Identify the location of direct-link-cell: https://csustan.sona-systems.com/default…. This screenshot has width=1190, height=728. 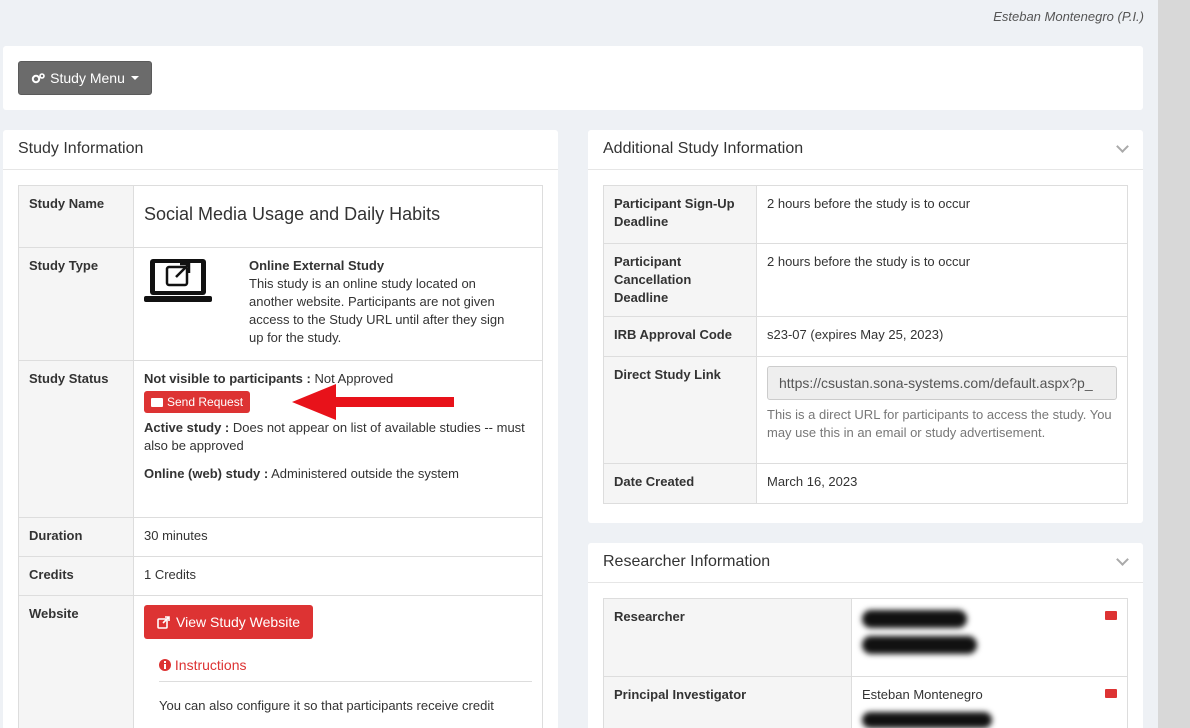
(942, 410).